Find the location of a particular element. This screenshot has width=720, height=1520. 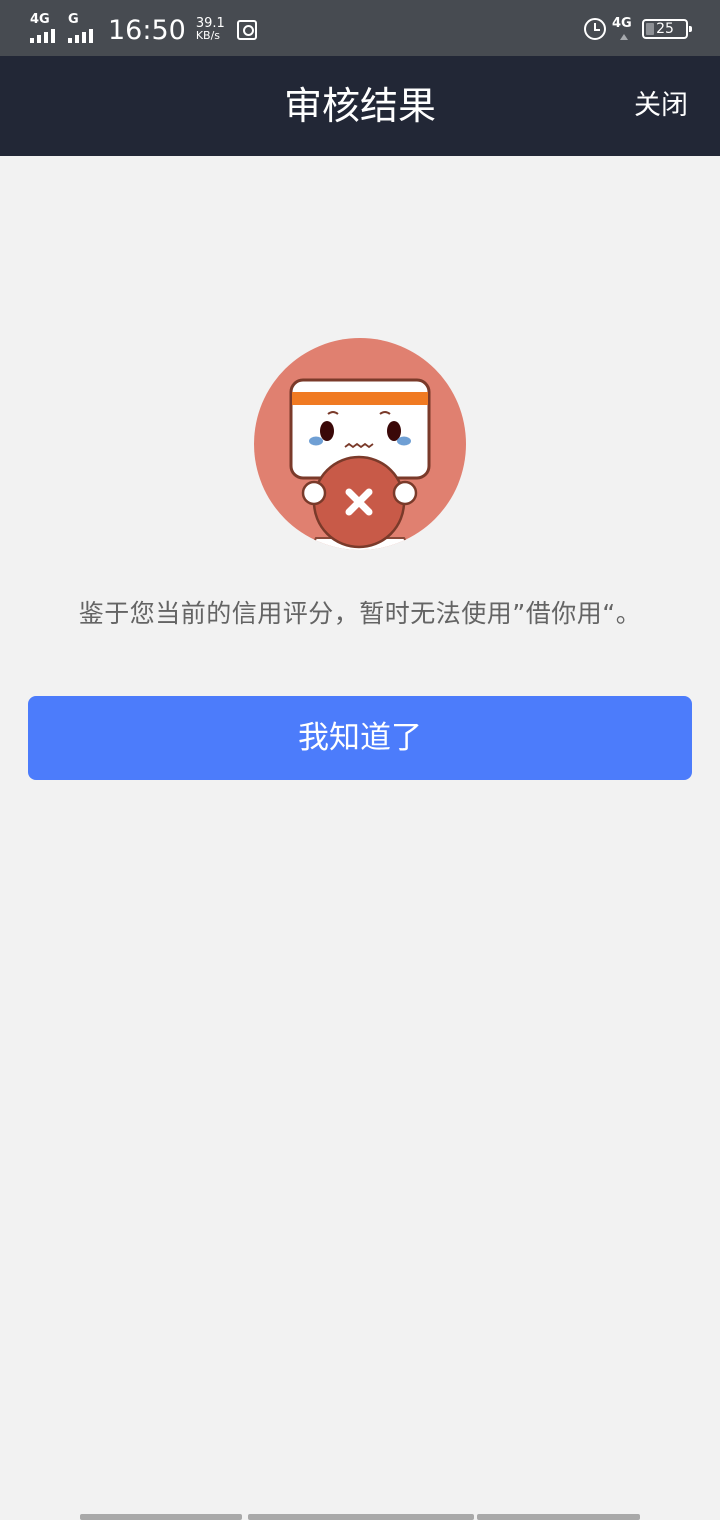

signal-icon: G is located at coordinates (83, 30).